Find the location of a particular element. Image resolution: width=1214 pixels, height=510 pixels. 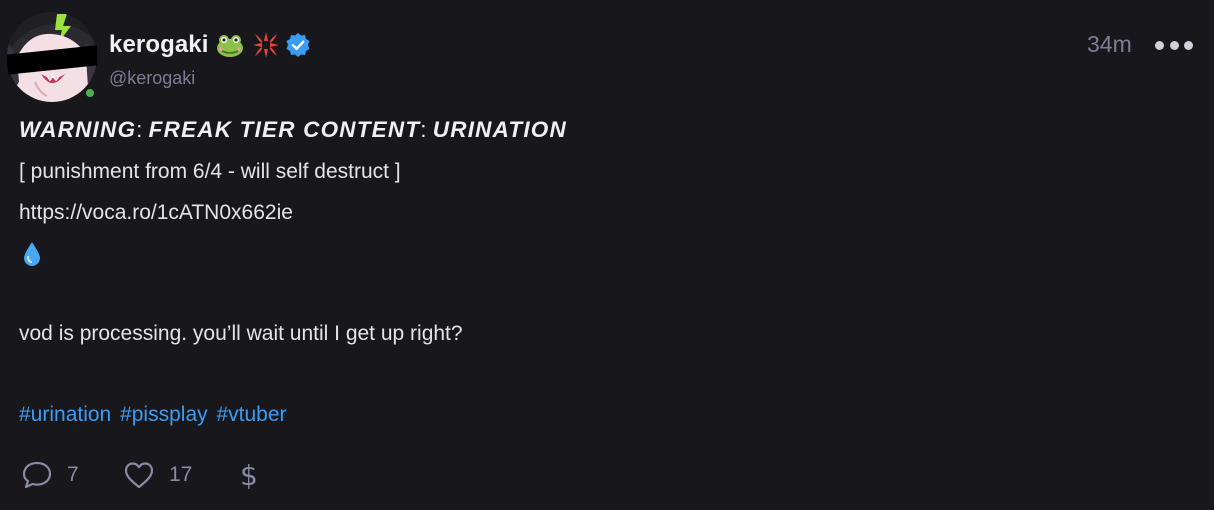

more-options-button is located at coordinates (1174, 45).